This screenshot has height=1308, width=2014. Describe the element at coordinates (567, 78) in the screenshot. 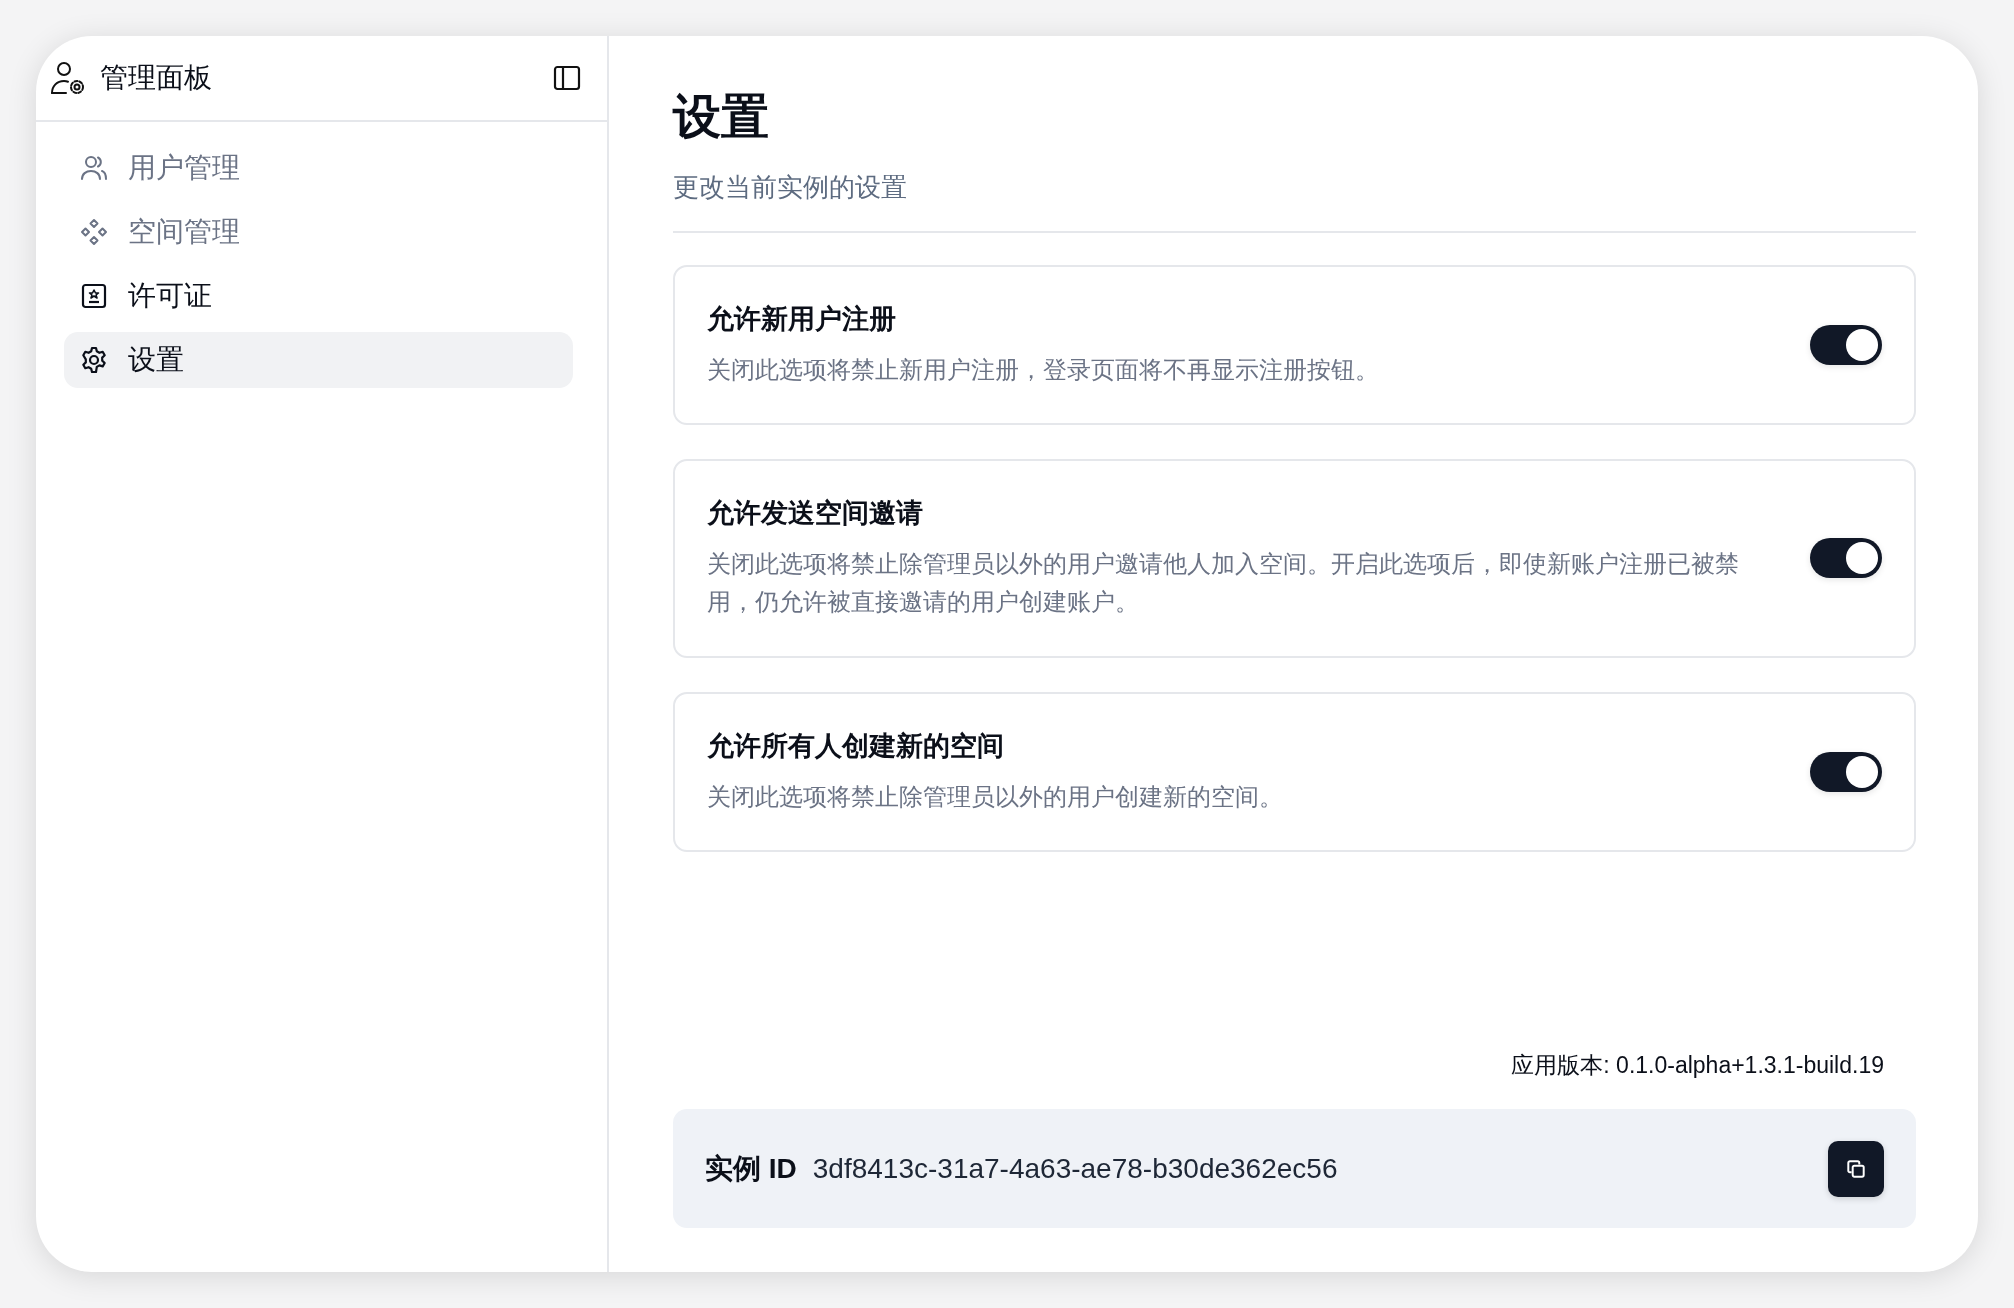

I see `sidebar-toggle-icon` at that location.